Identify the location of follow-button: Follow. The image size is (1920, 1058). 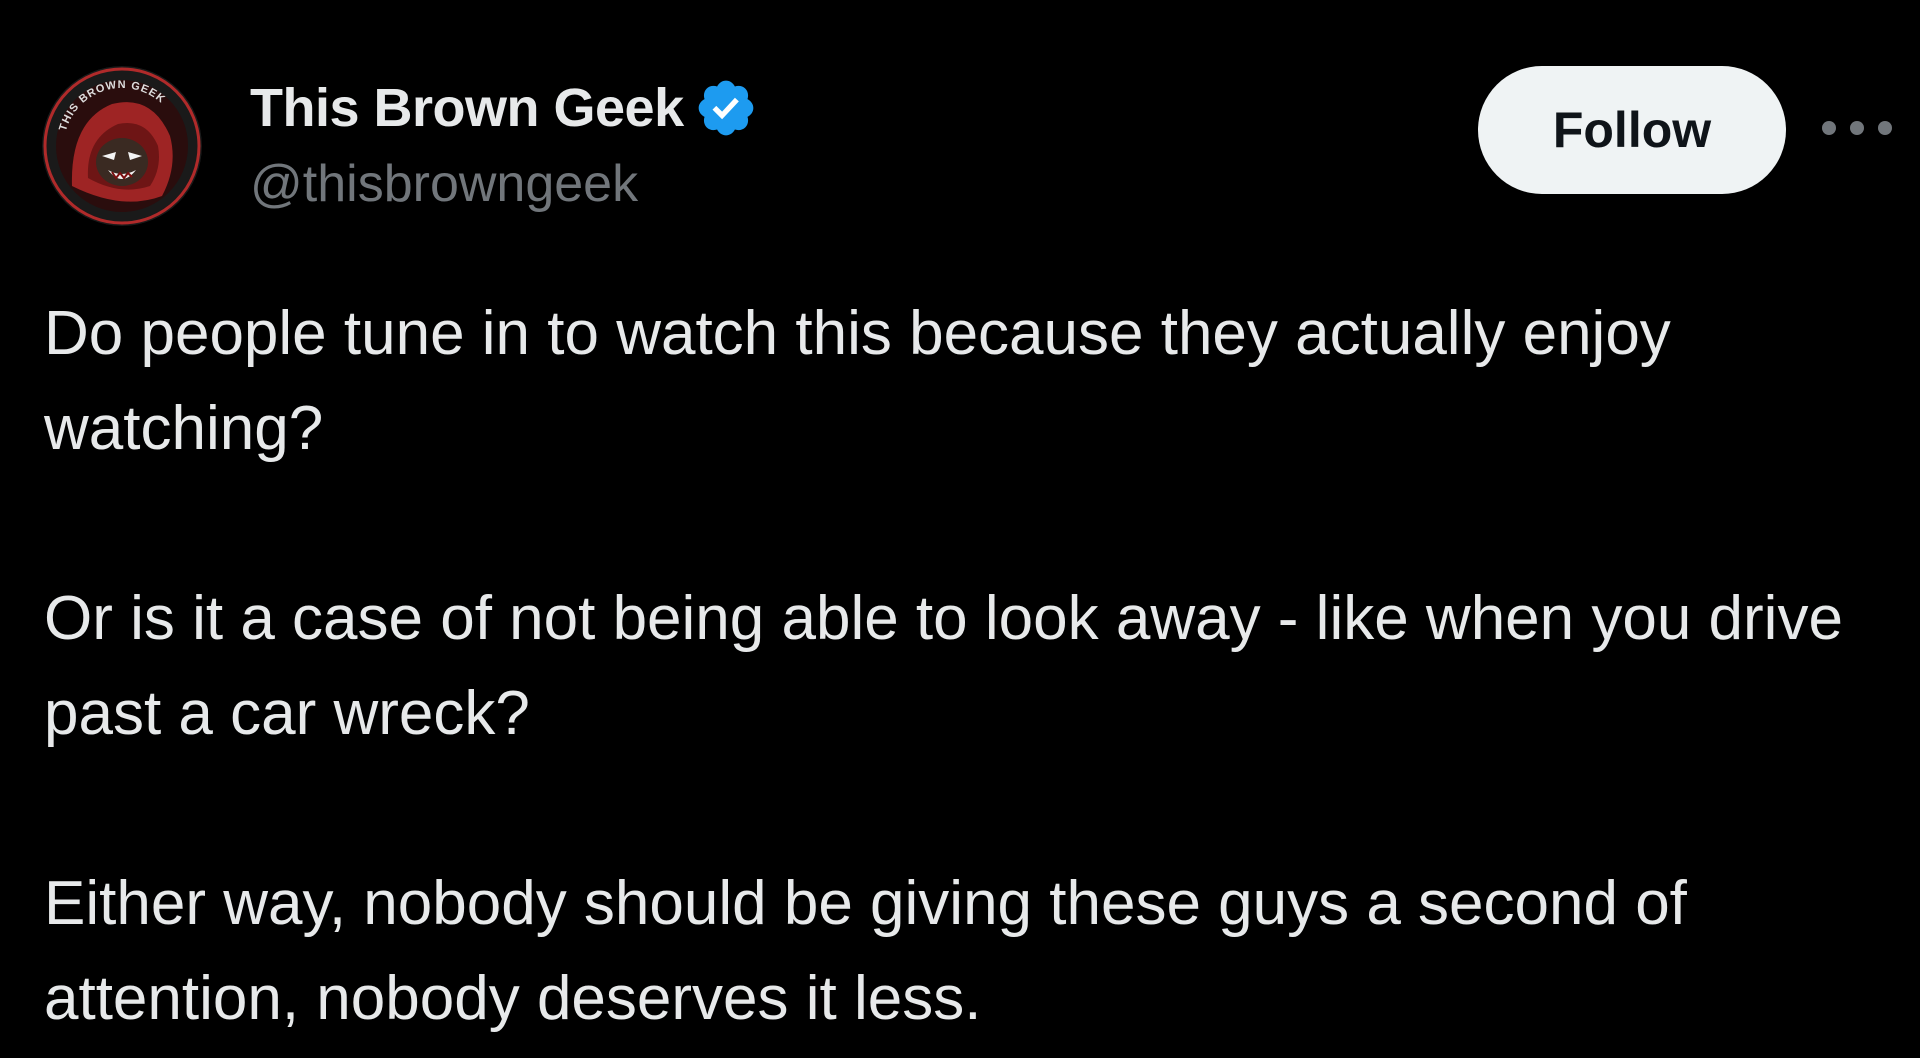
(1632, 130).